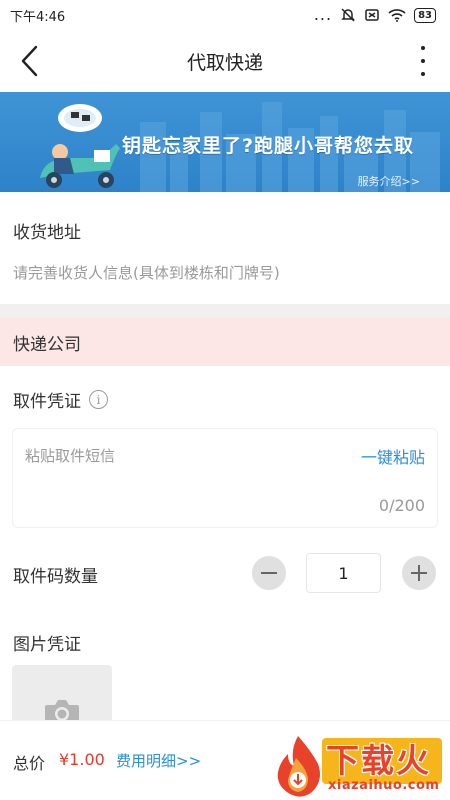 Image resolution: width=450 pixels, height=800 pixels. Describe the element at coordinates (47, 402) in the screenshot. I see `pickup-voucher-title: 取件凭证` at that location.